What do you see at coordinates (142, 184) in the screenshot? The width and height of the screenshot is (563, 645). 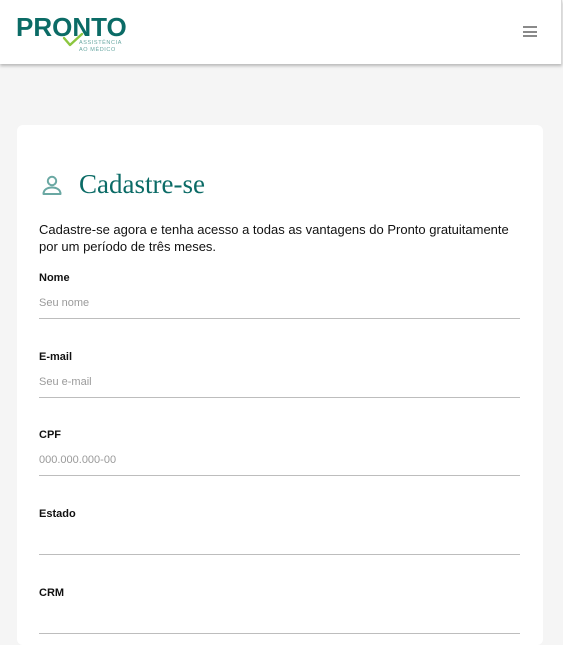 I see `page-title: Cadastre-se` at bounding box center [142, 184].